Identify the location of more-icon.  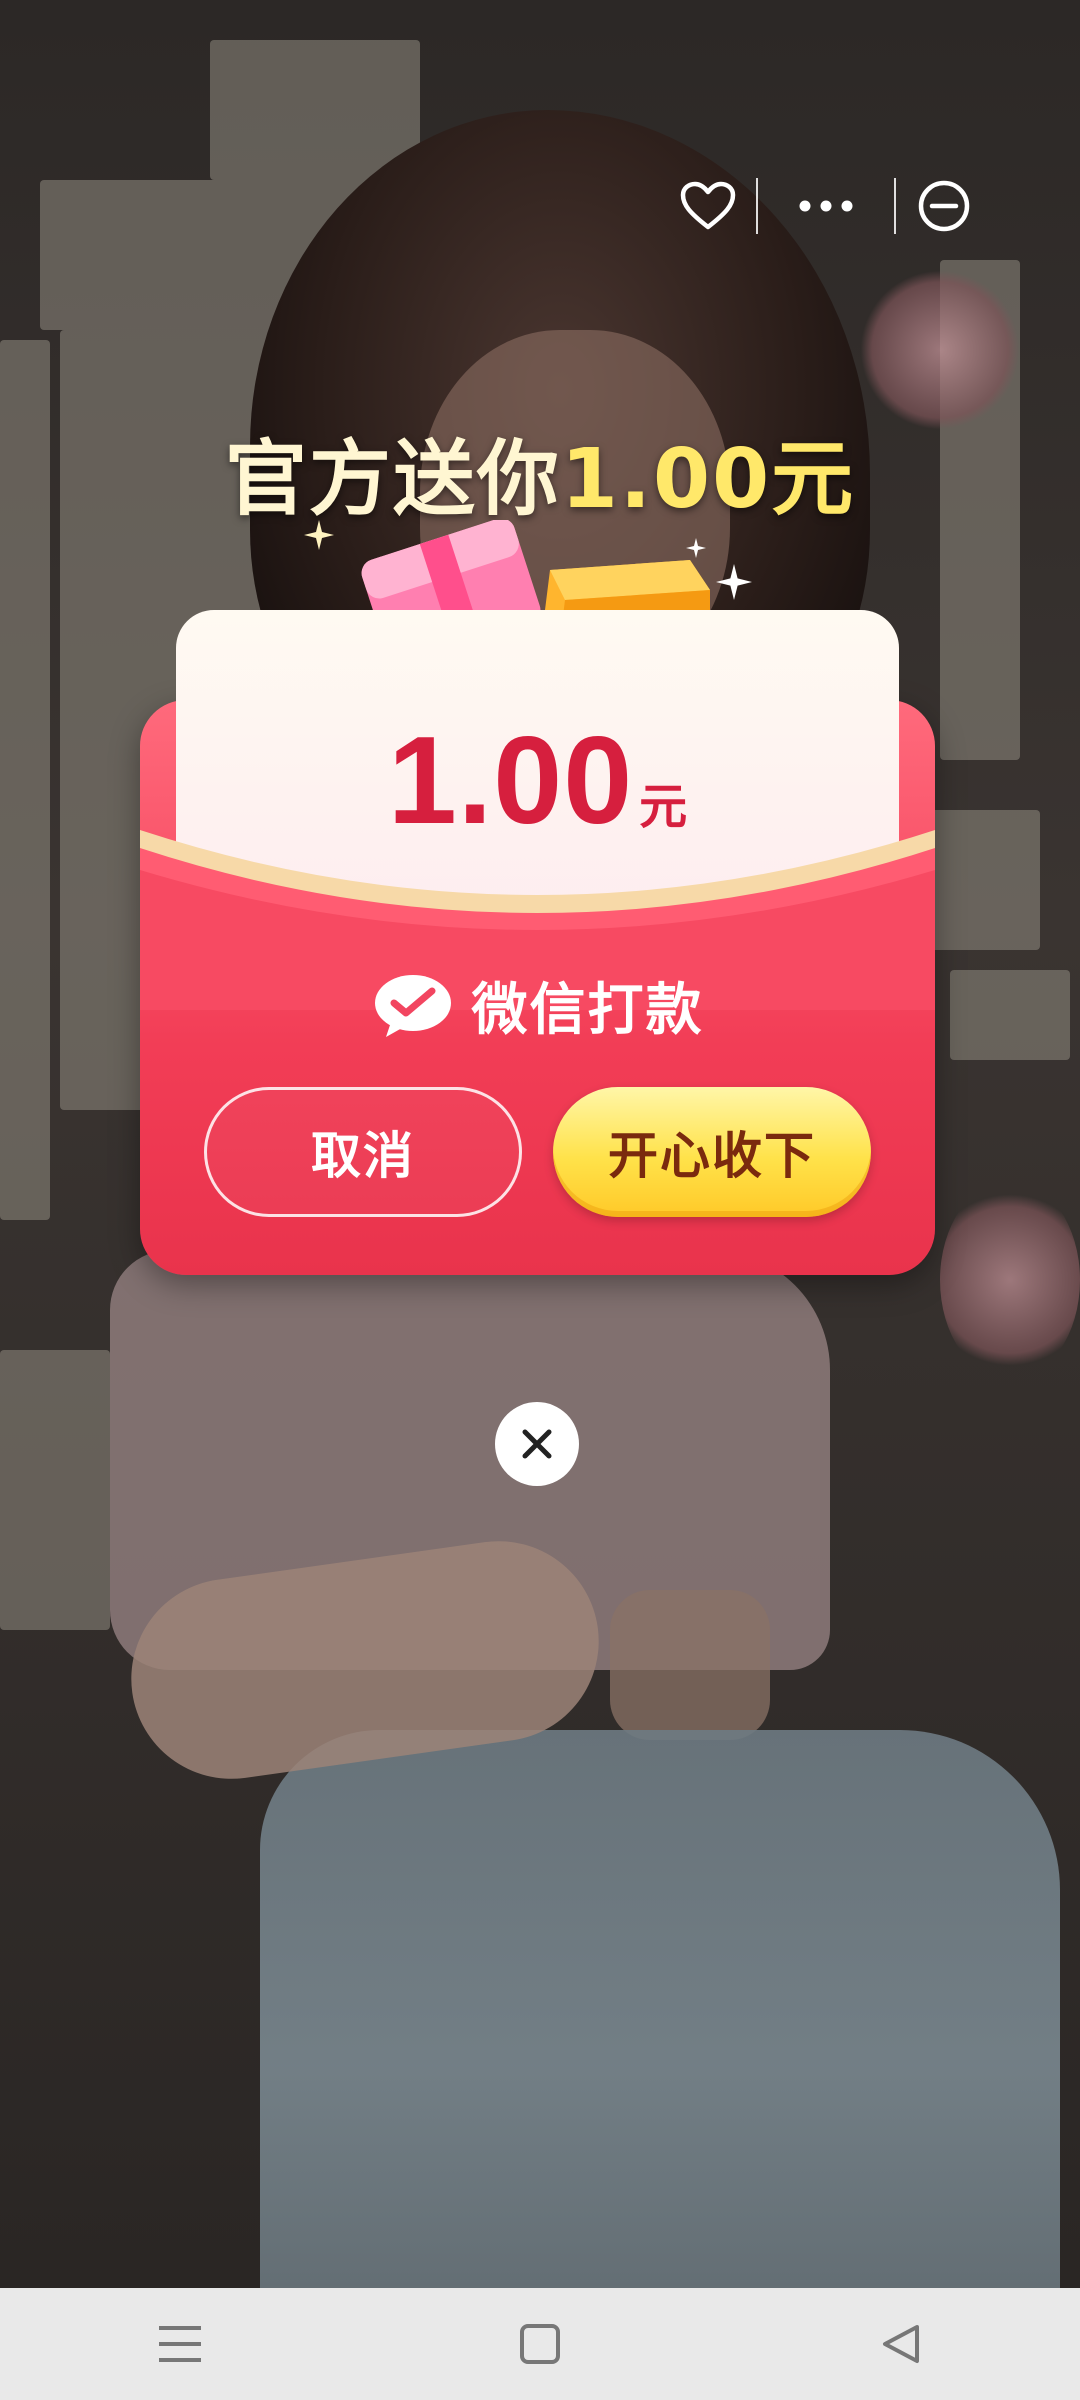
(826, 206).